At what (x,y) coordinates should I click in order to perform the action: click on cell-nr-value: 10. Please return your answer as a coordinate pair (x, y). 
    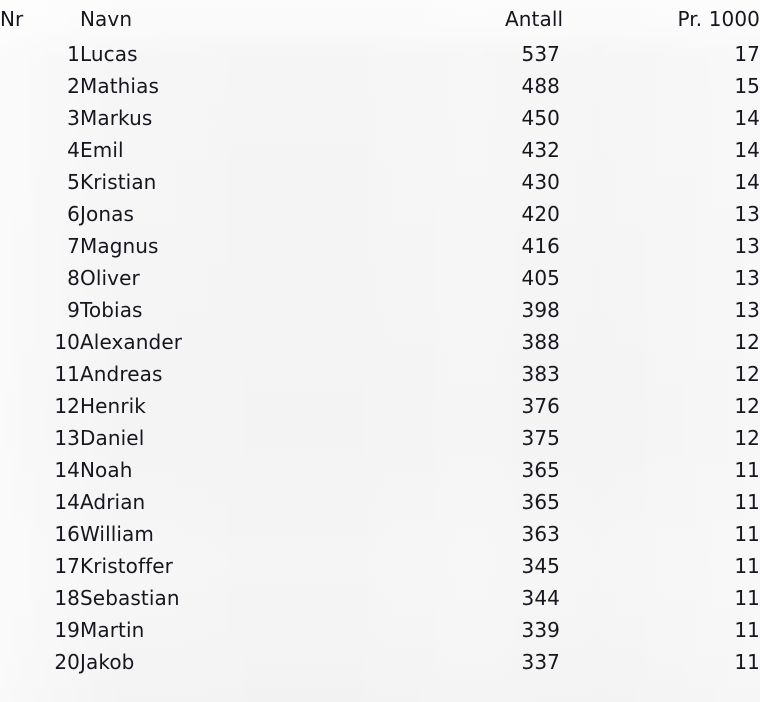
    Looking at the image, I should click on (67, 342).